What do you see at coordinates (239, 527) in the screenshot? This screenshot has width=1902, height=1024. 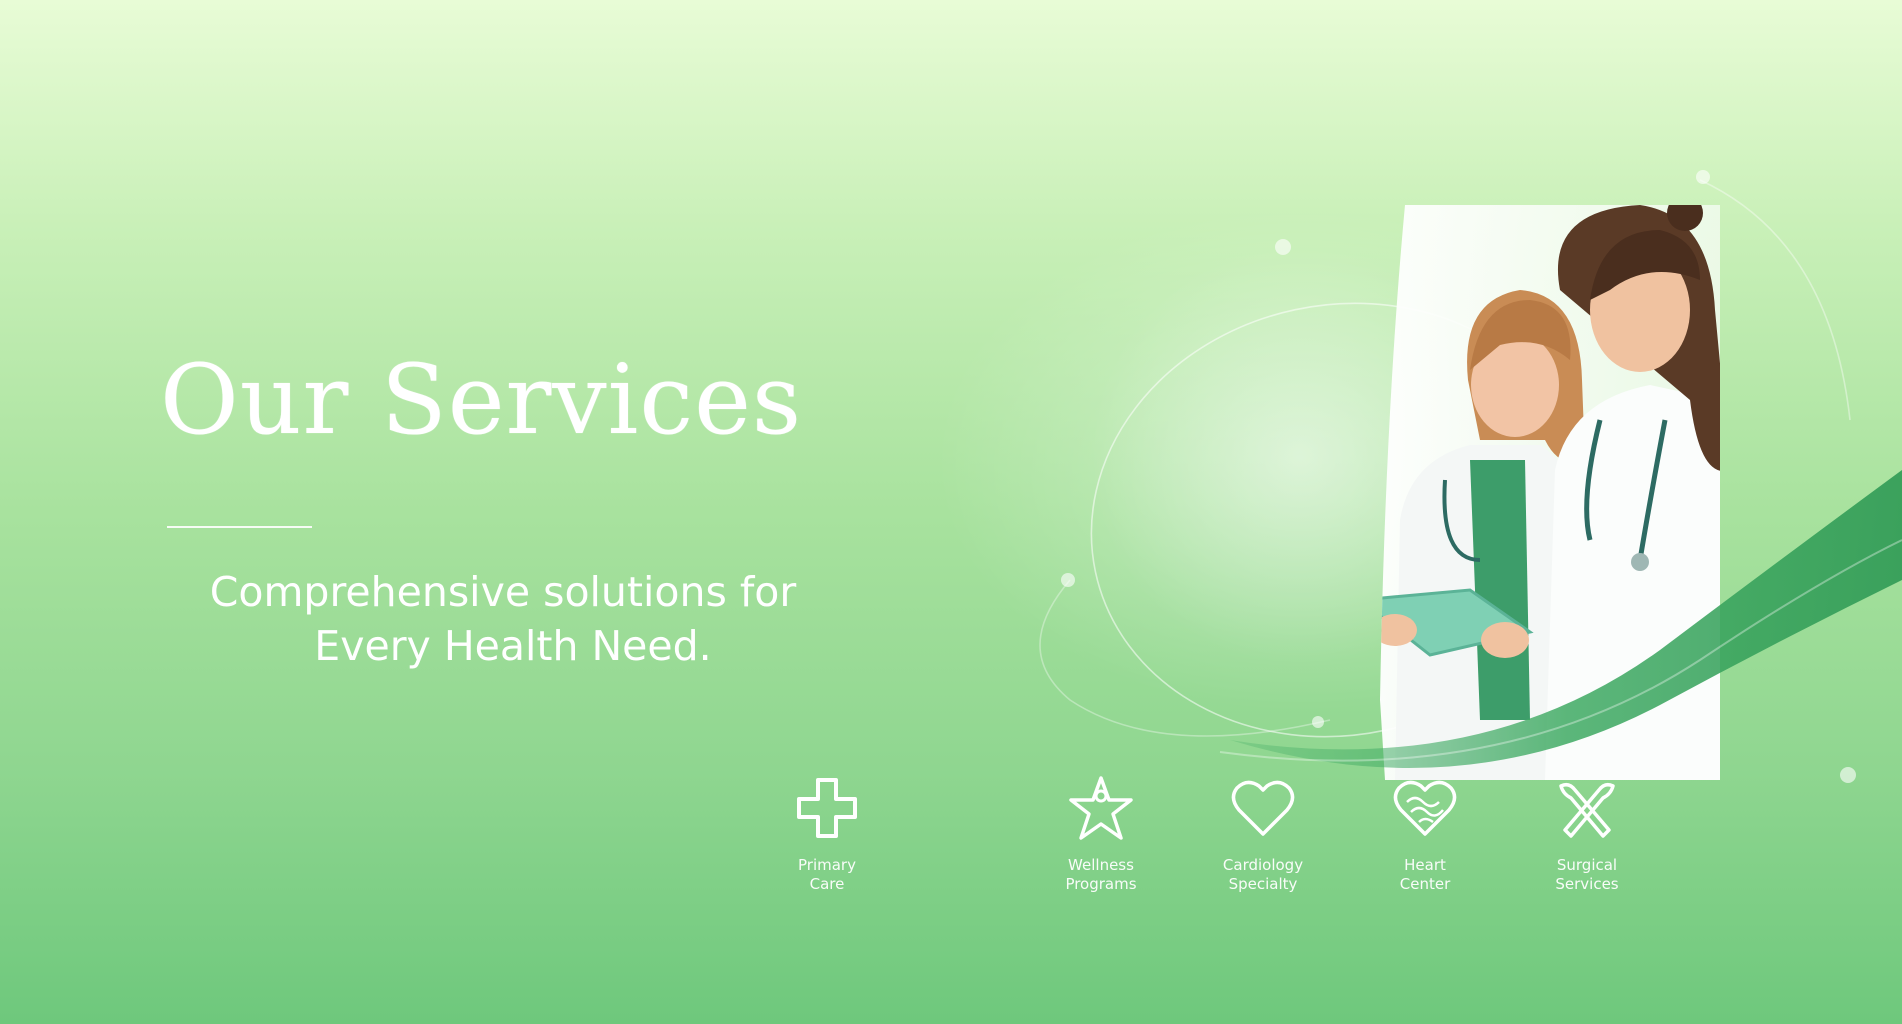 I see `title-divider` at bounding box center [239, 527].